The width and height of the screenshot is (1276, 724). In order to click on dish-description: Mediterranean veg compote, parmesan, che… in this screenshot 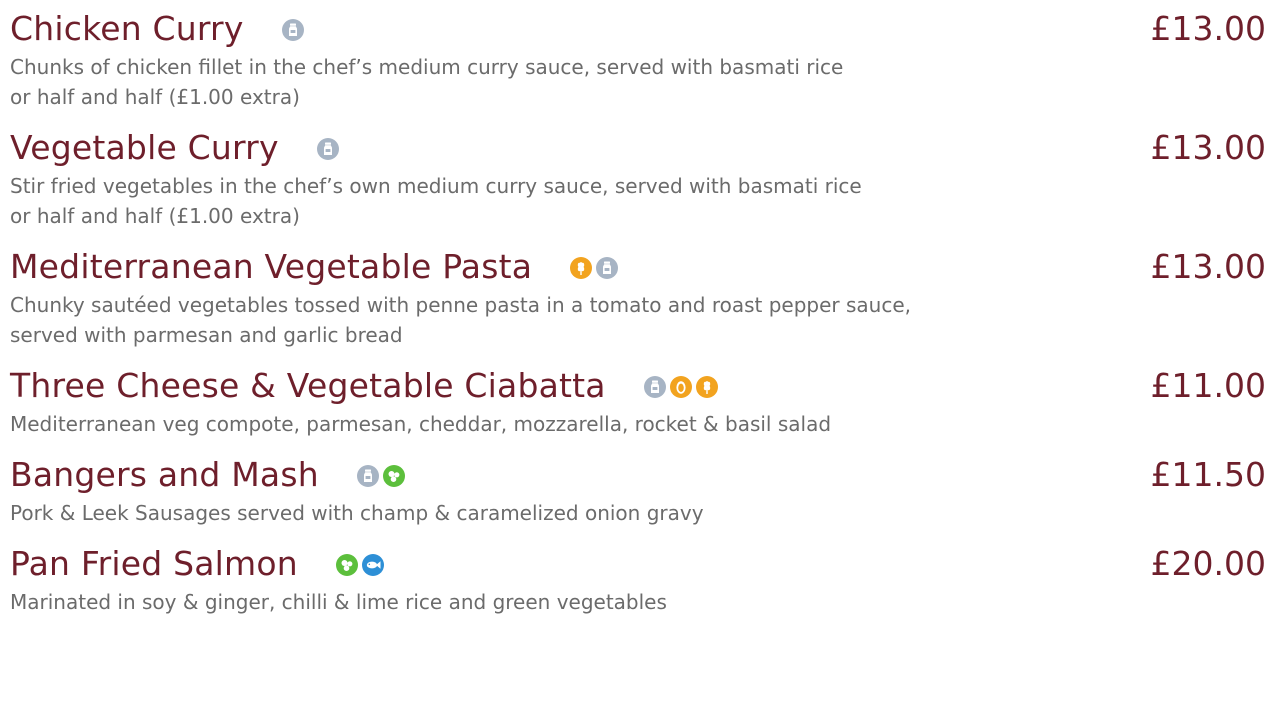, I will do `click(421, 424)`.